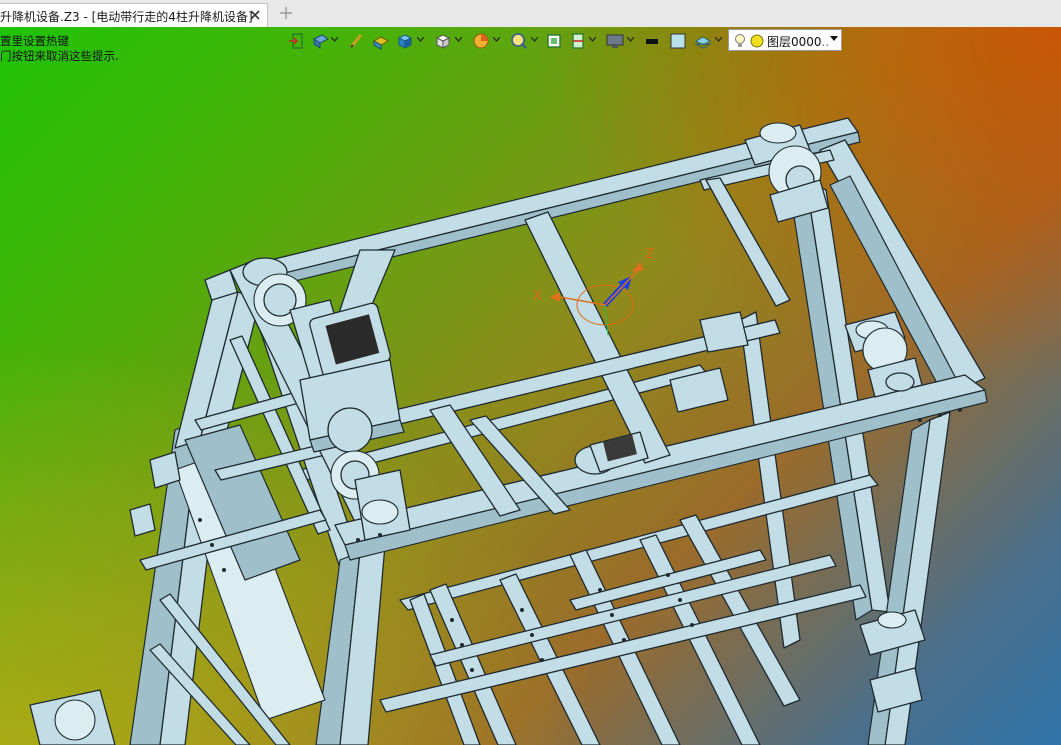 This screenshot has width=1061, height=745. Describe the element at coordinates (381, 41) in the screenshot. I see `render-icon` at that location.